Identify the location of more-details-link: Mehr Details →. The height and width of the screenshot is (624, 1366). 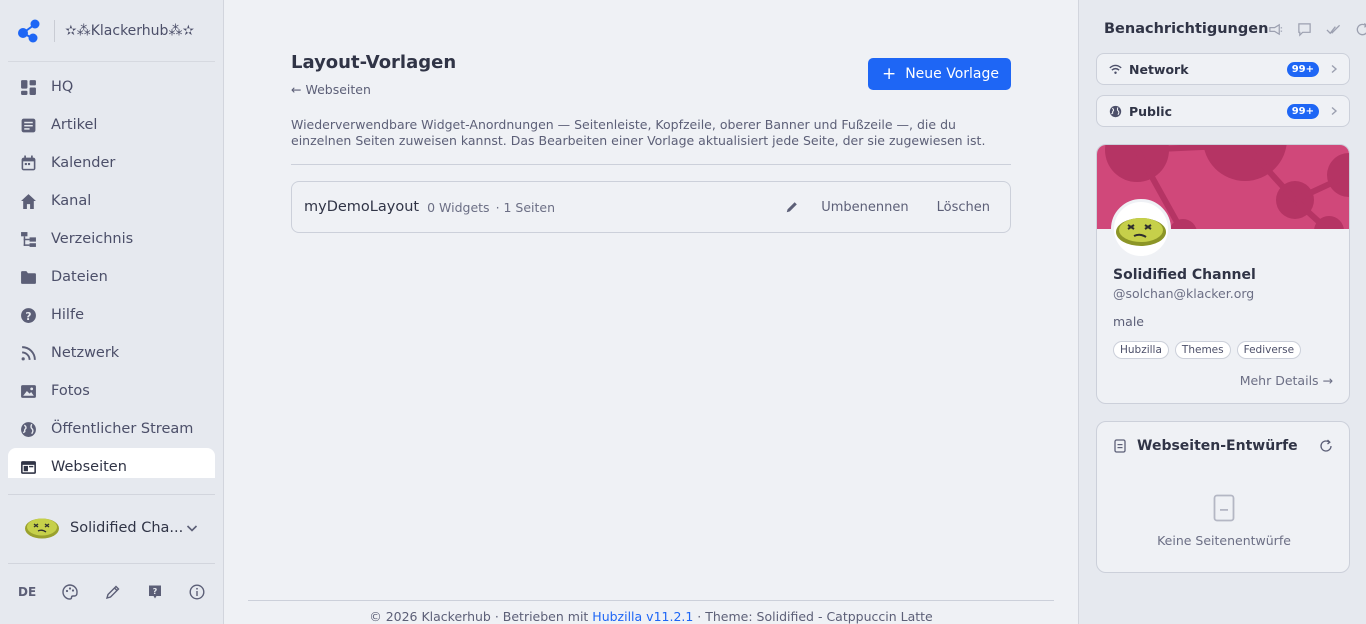
(1286, 380).